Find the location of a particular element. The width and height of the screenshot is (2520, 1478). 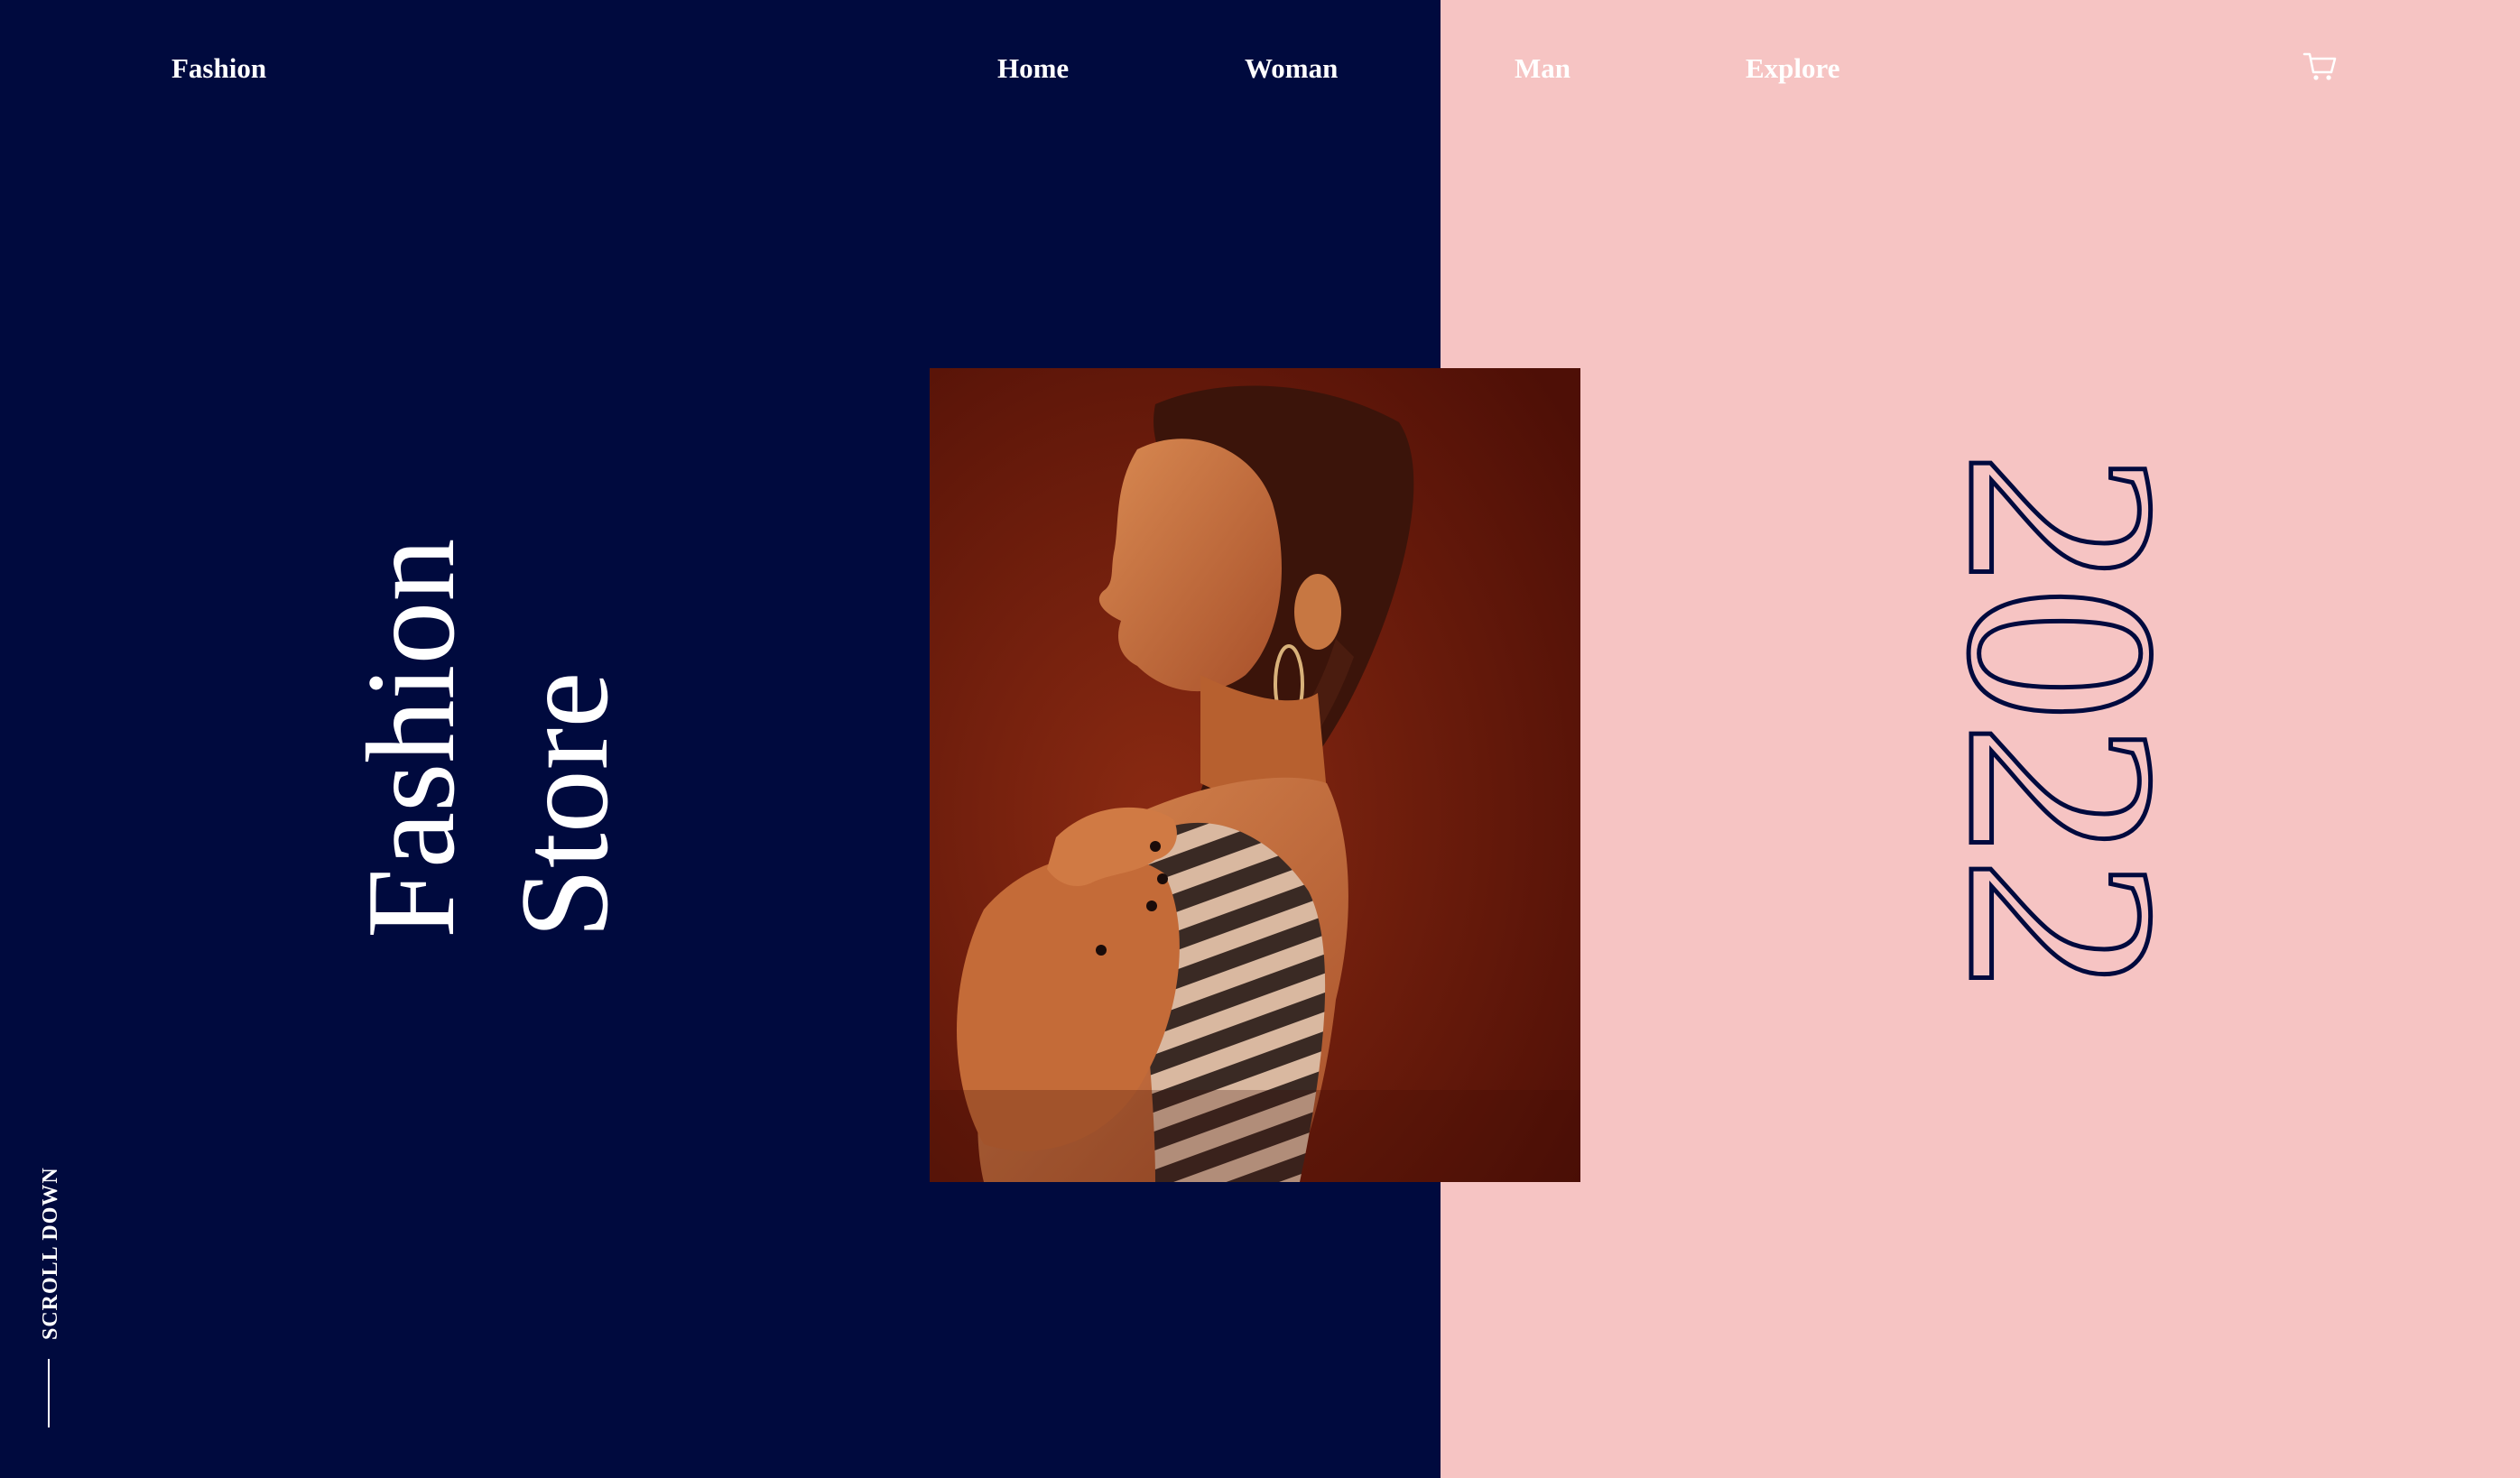

scroll-down-line is located at coordinates (49, 1393).